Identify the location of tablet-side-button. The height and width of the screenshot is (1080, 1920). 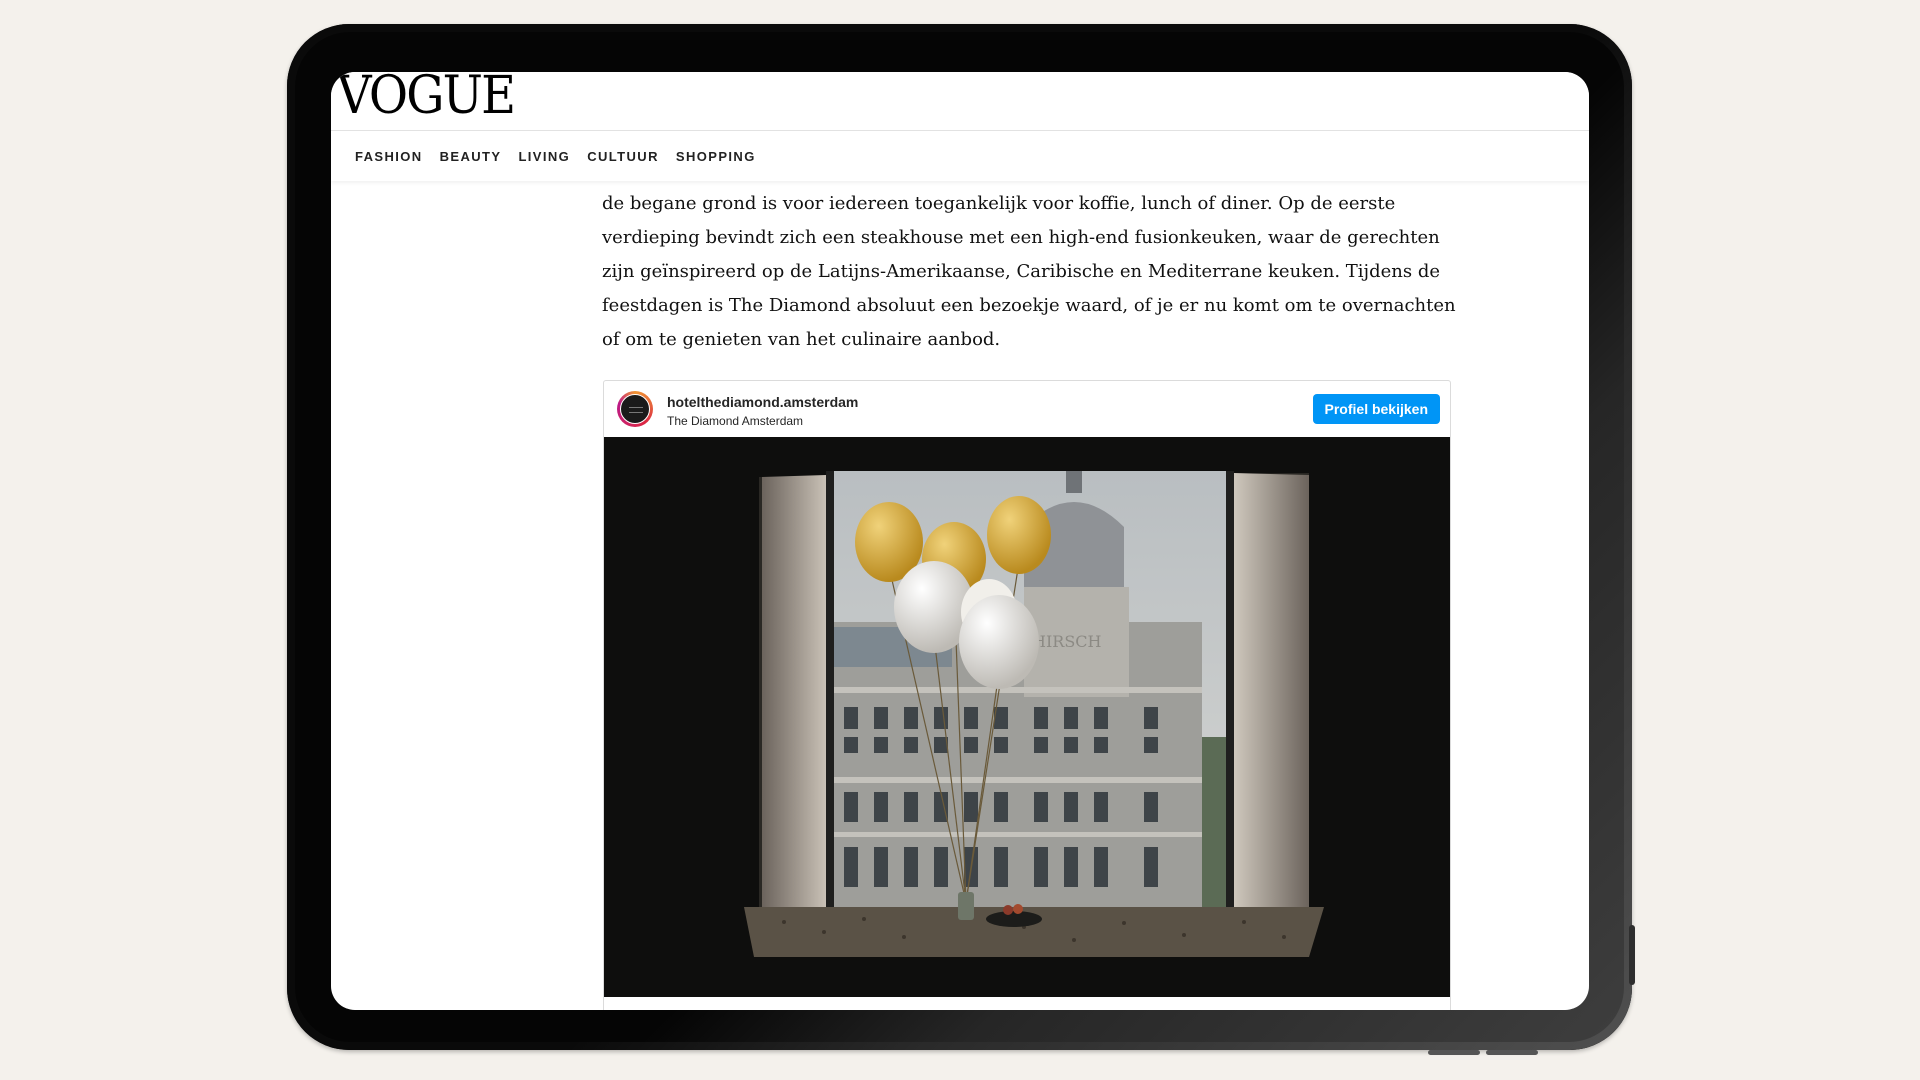
(1632, 955).